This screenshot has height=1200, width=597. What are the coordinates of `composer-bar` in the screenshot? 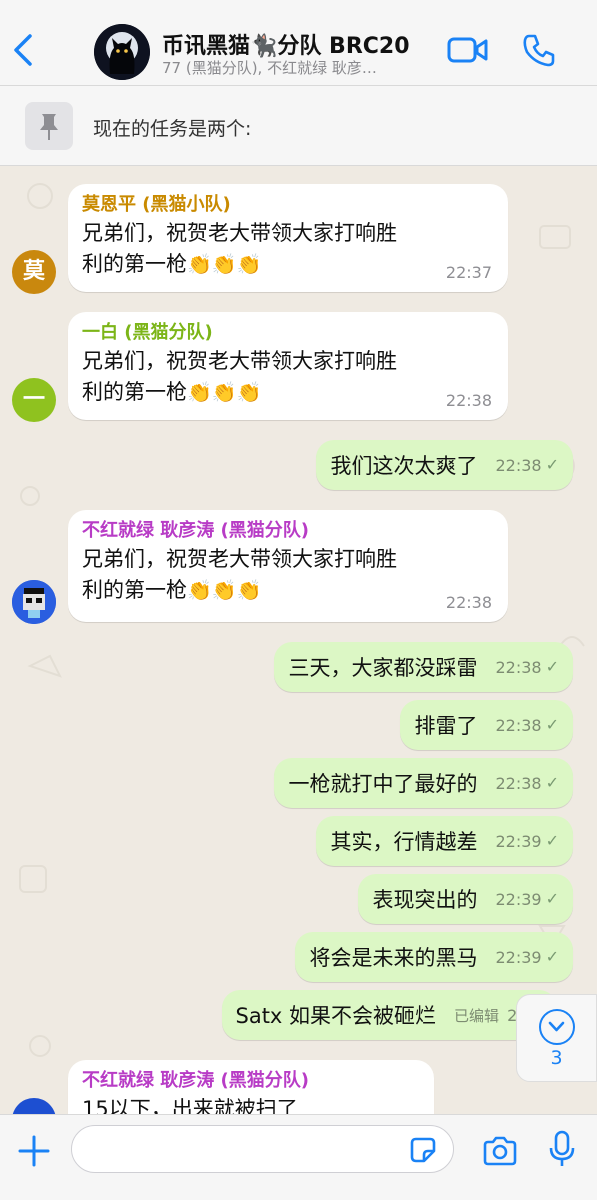 It's located at (298, 1157).